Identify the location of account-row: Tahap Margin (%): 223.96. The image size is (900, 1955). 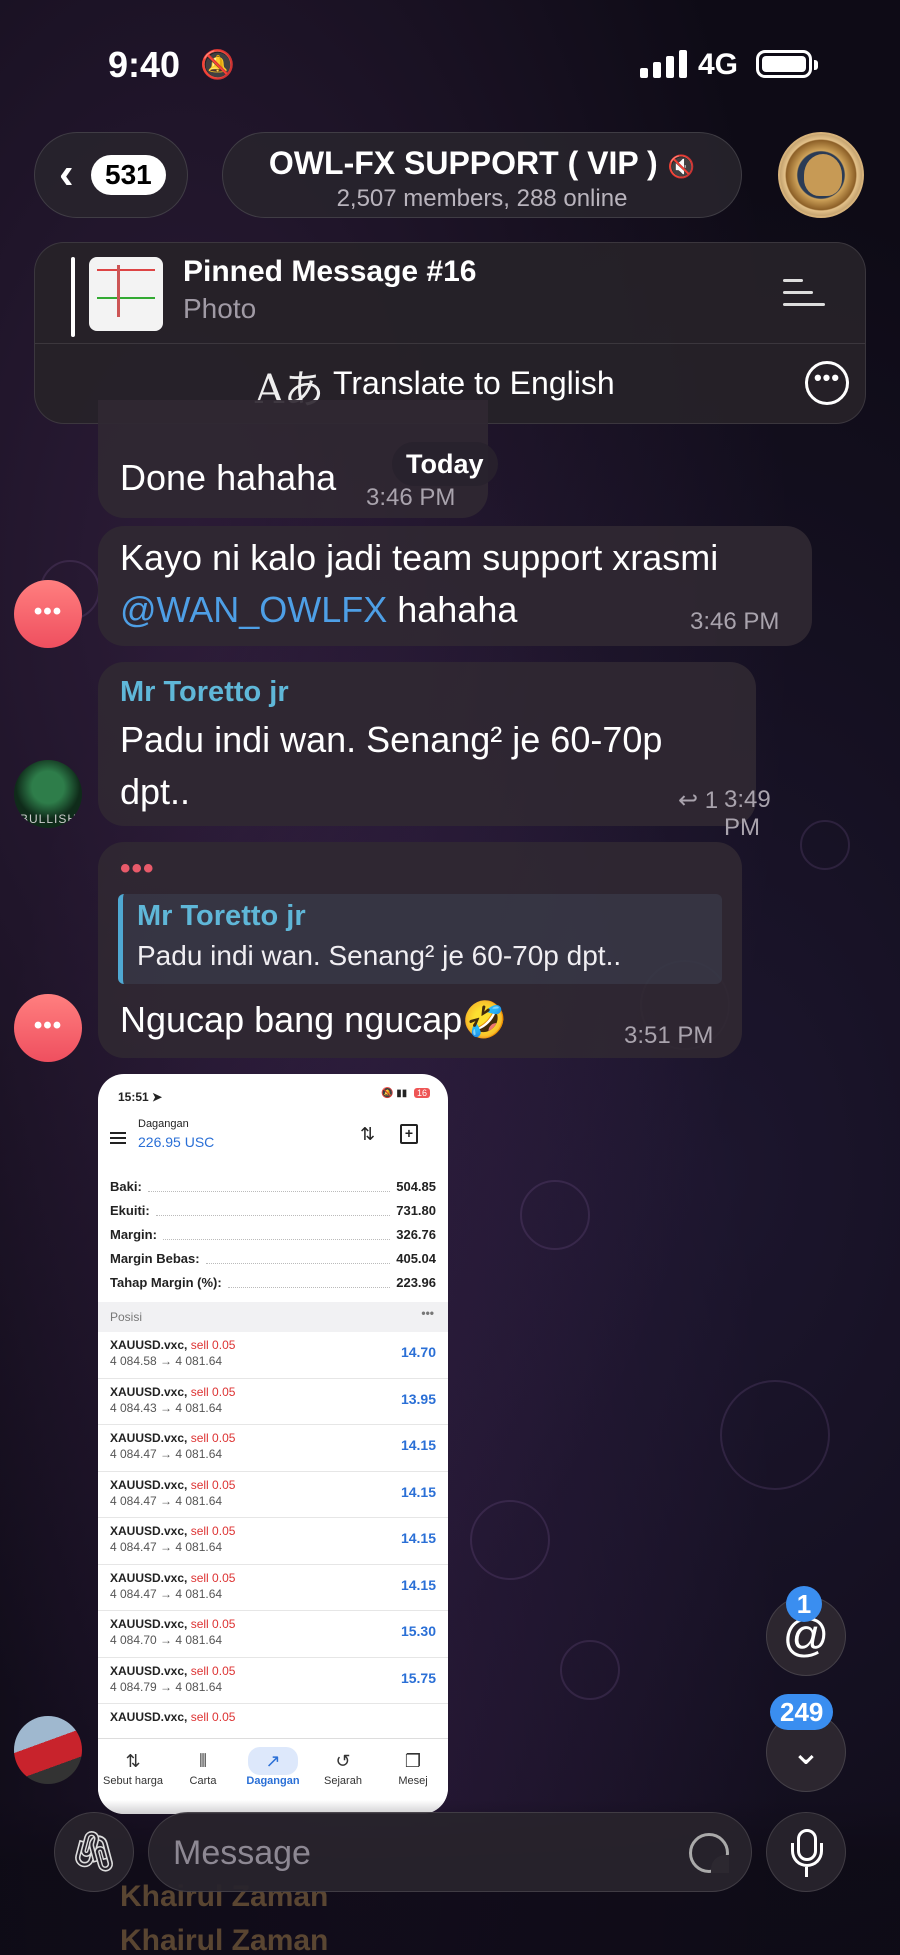
(273, 1282).